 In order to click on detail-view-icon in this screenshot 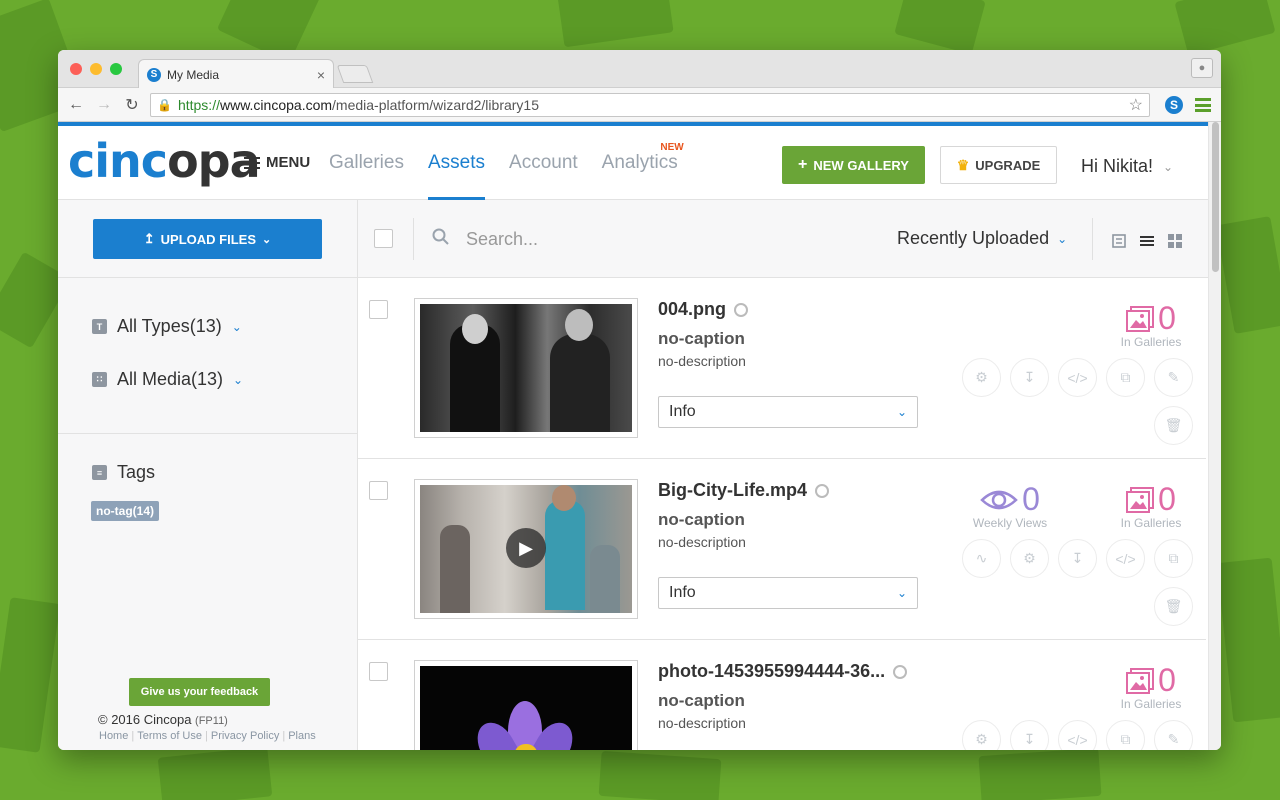, I will do `click(1119, 241)`.